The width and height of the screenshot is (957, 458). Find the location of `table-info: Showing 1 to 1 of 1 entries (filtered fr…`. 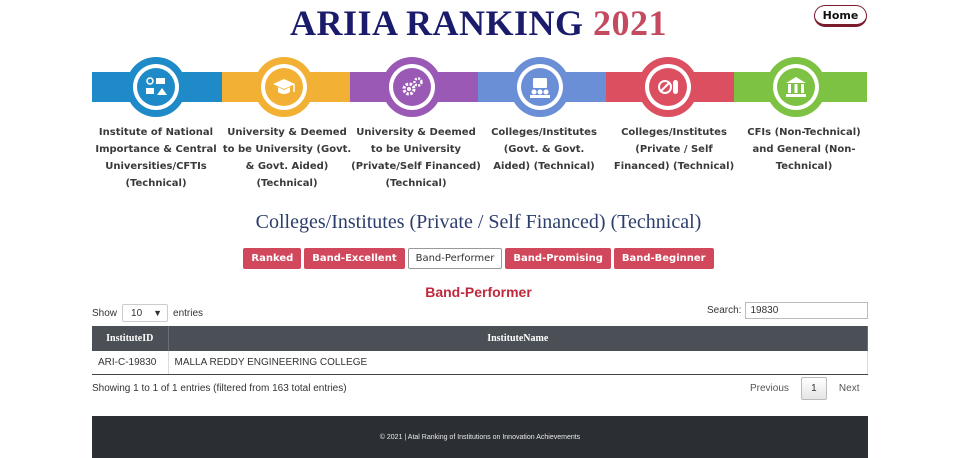

table-info: Showing 1 to 1 of 1 entries (filtered fr… is located at coordinates (219, 388).